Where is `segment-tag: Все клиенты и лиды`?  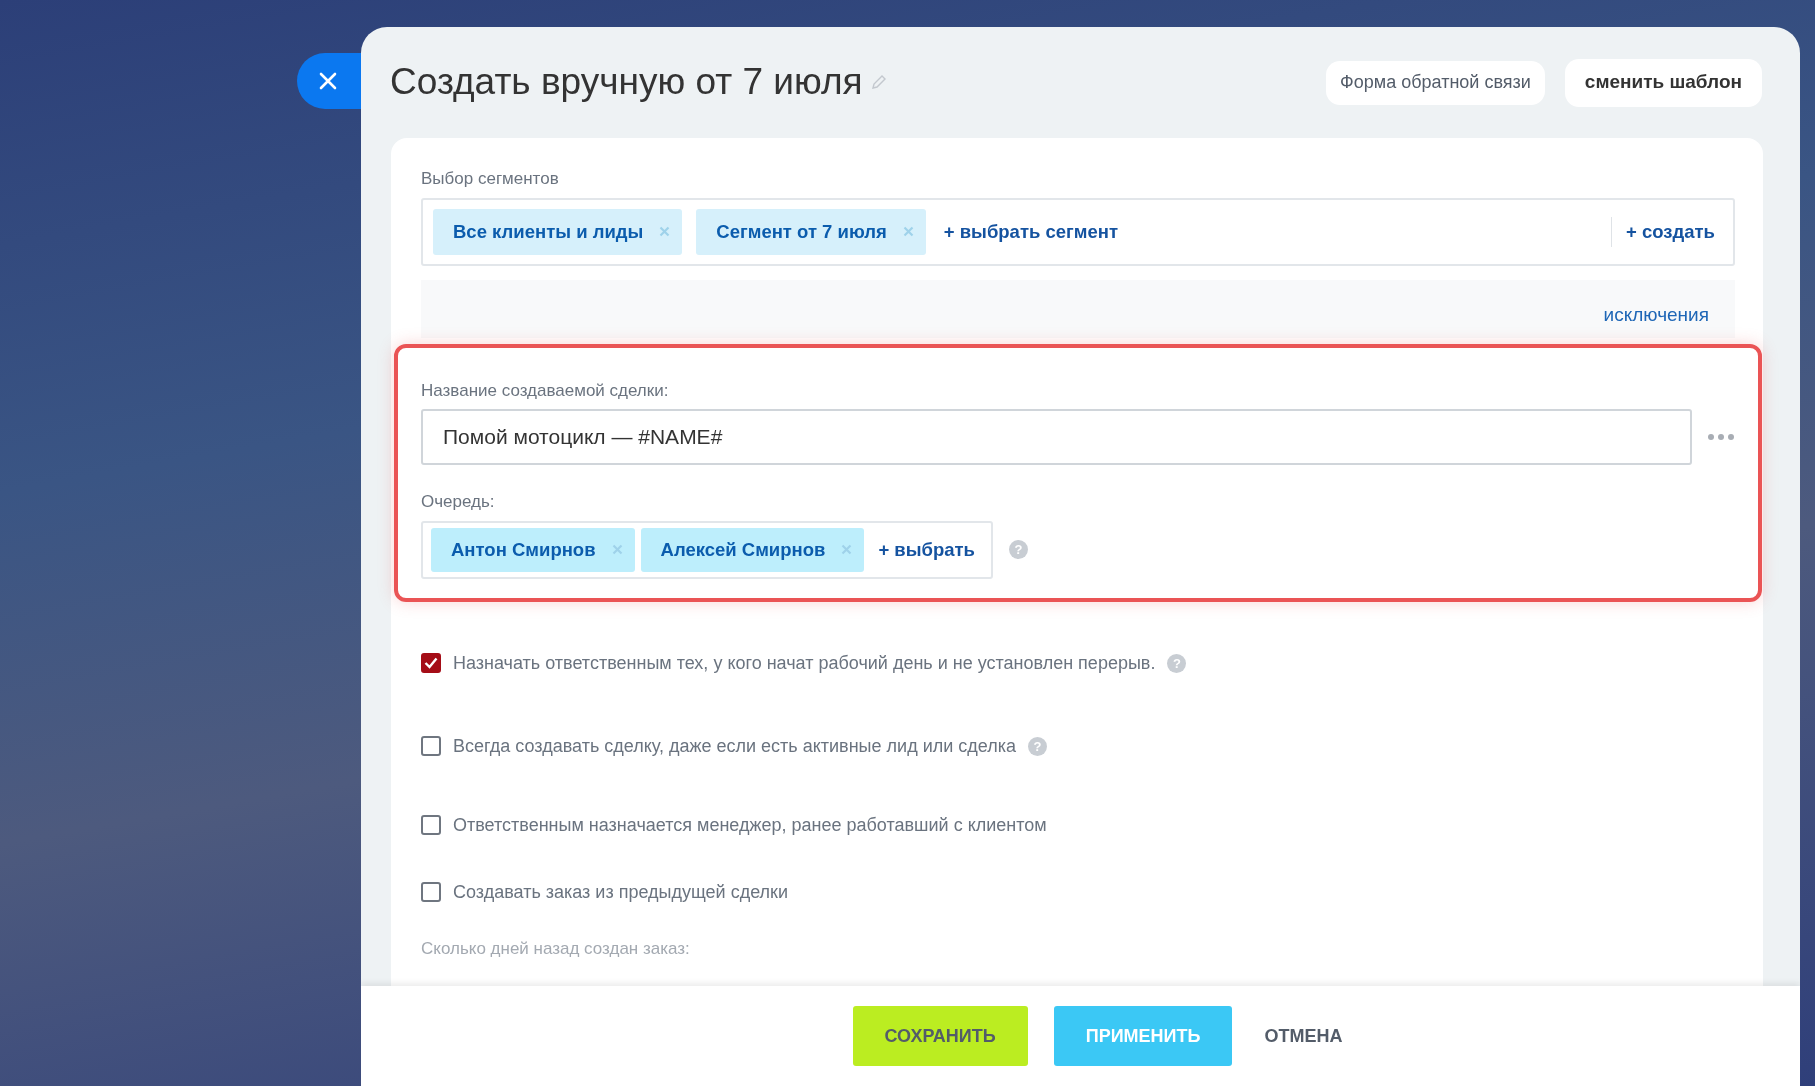
segment-tag: Все клиенты и лиды is located at coordinates (558, 231).